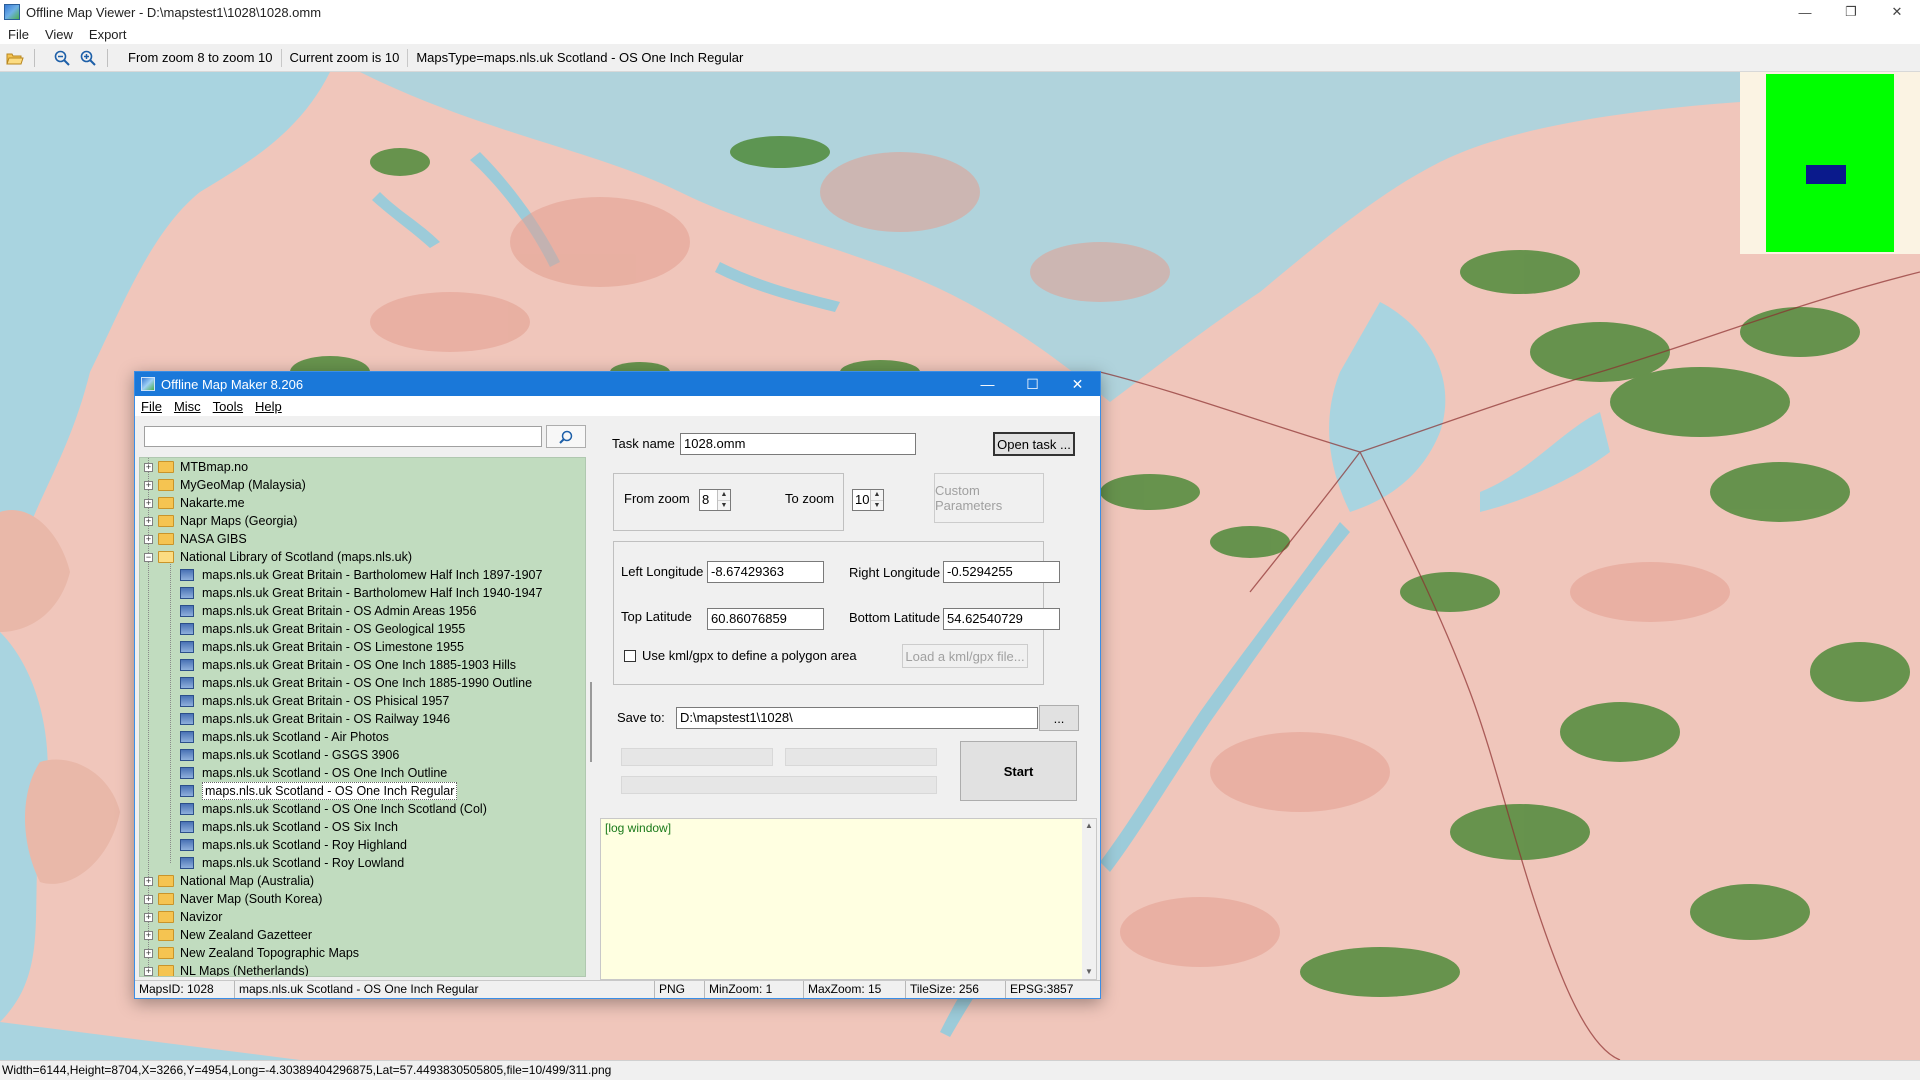 The image size is (1920, 1080). Describe the element at coordinates (765, 572) in the screenshot. I see `left-longitude-input: -8.67429363` at that location.